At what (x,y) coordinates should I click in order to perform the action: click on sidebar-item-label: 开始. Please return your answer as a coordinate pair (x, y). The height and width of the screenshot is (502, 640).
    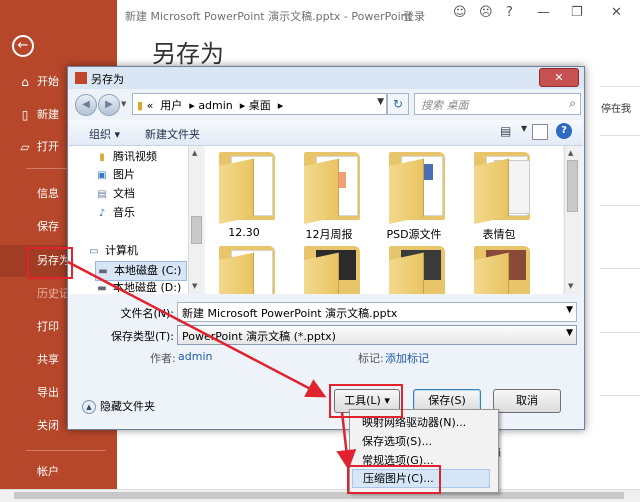
    Looking at the image, I should click on (48, 81).